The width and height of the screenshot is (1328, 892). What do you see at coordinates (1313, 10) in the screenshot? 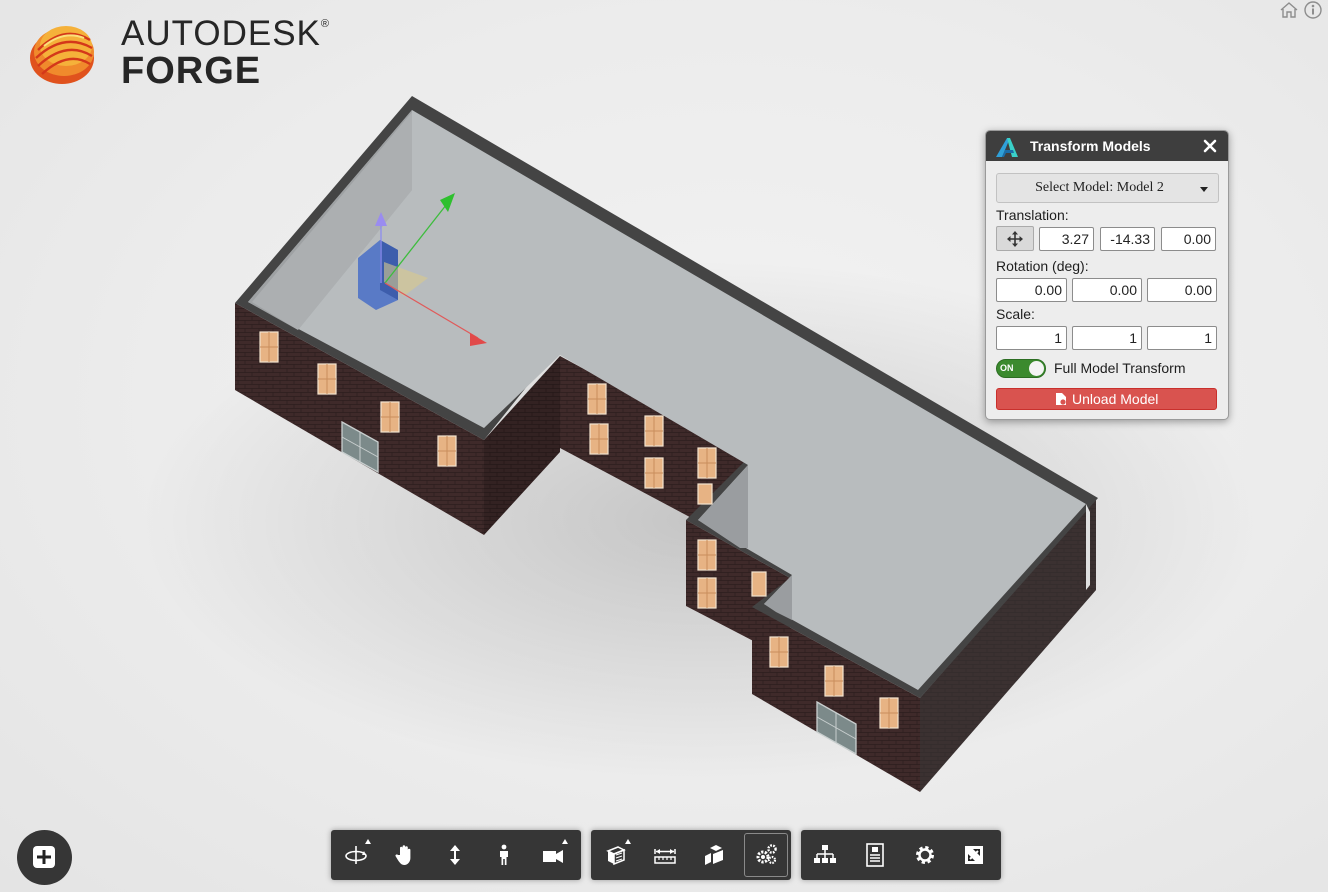
I see `info-icon` at bounding box center [1313, 10].